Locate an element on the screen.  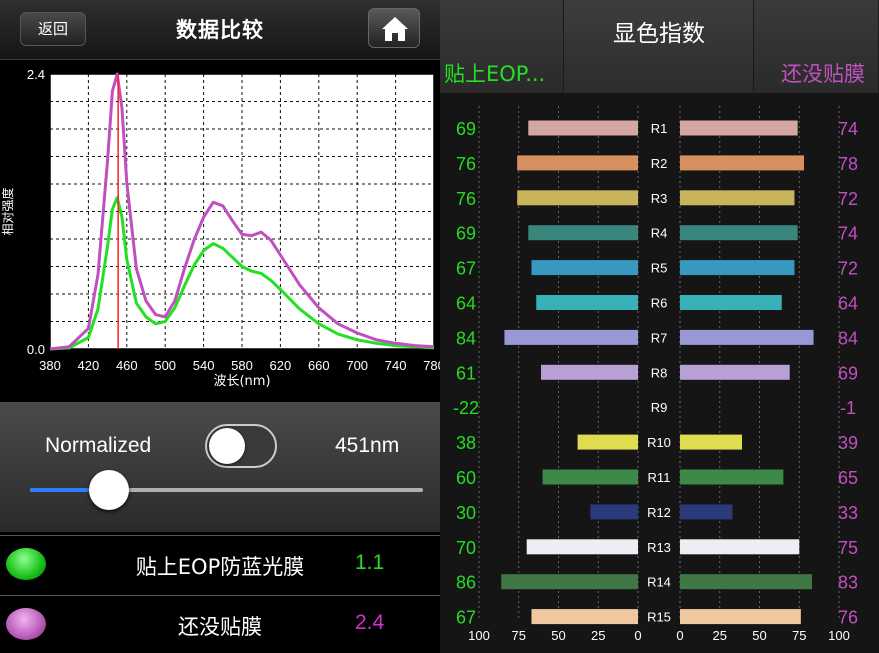
category-label: R5 is located at coordinates (659, 268).